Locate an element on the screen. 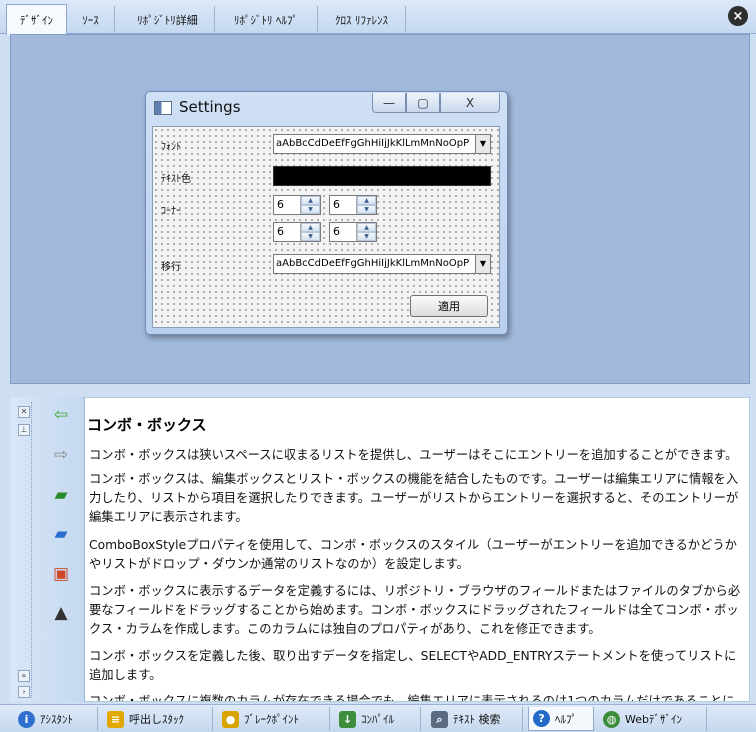 The height and width of the screenshot is (732, 756). tab-call-stack: ≡ 呼出しｽﾀｯｸ is located at coordinates (158, 719).